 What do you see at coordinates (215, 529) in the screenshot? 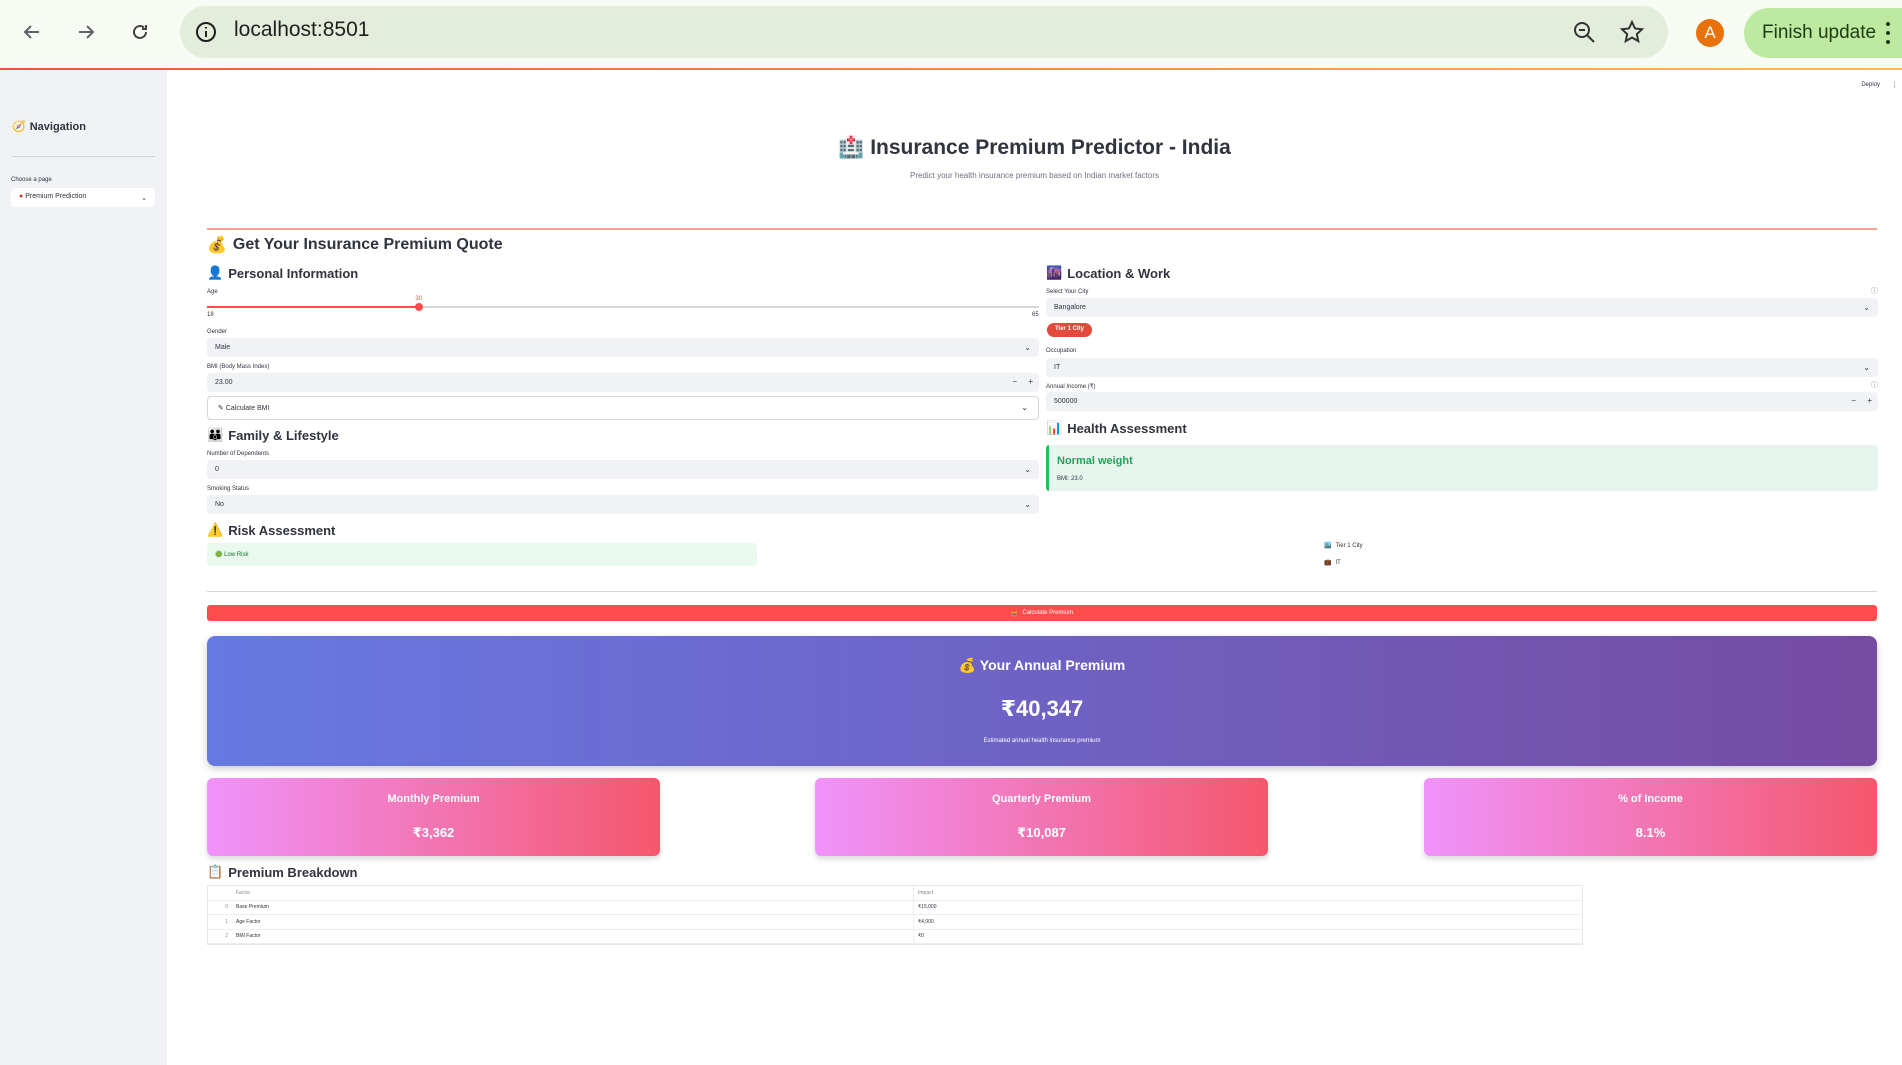
I see `warning-icon: ⚠️` at bounding box center [215, 529].